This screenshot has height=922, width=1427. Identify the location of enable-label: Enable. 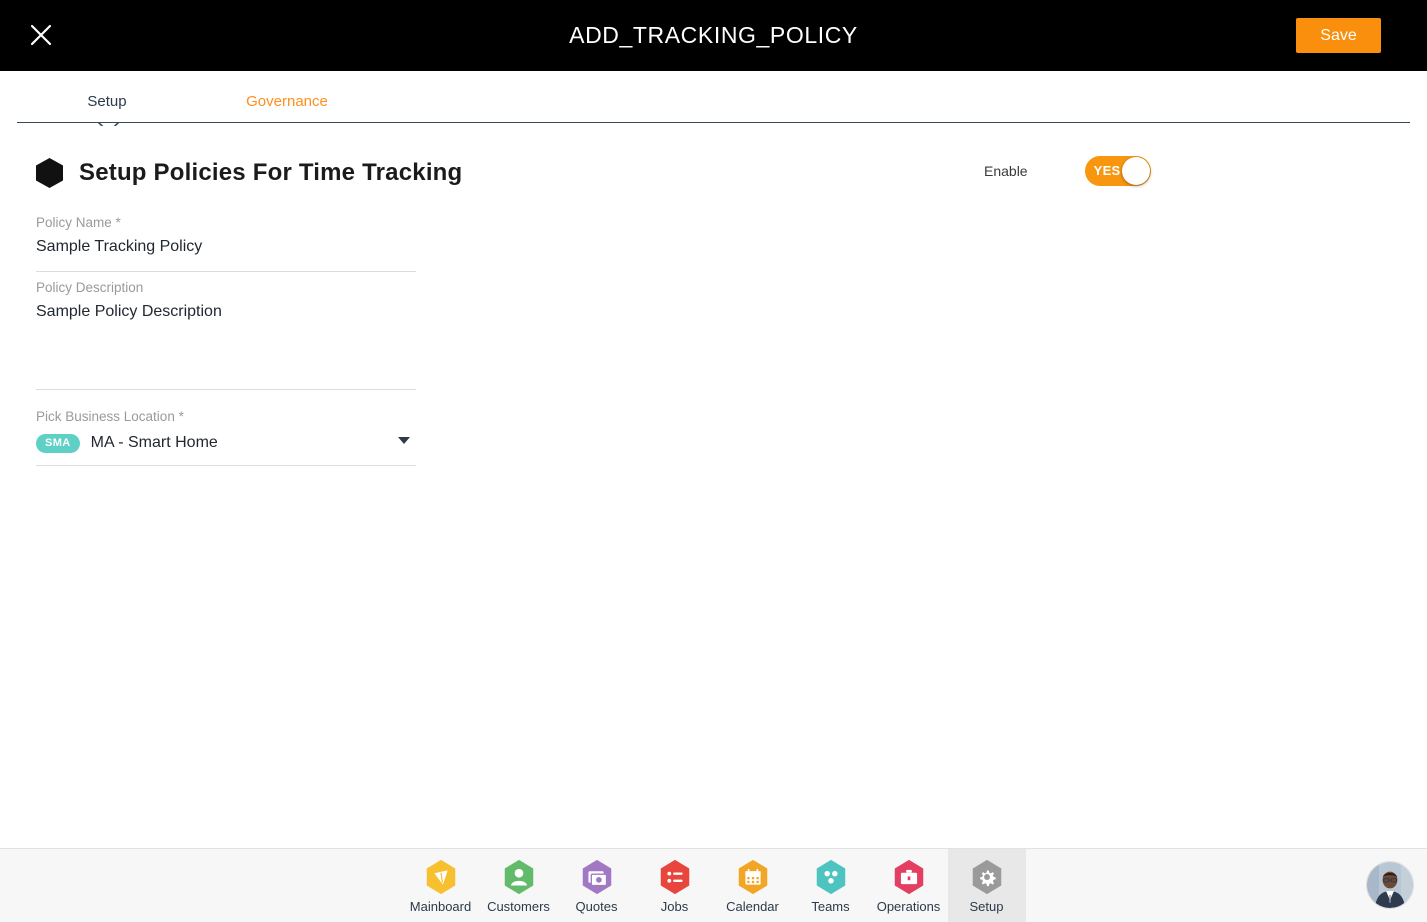
(1006, 171).